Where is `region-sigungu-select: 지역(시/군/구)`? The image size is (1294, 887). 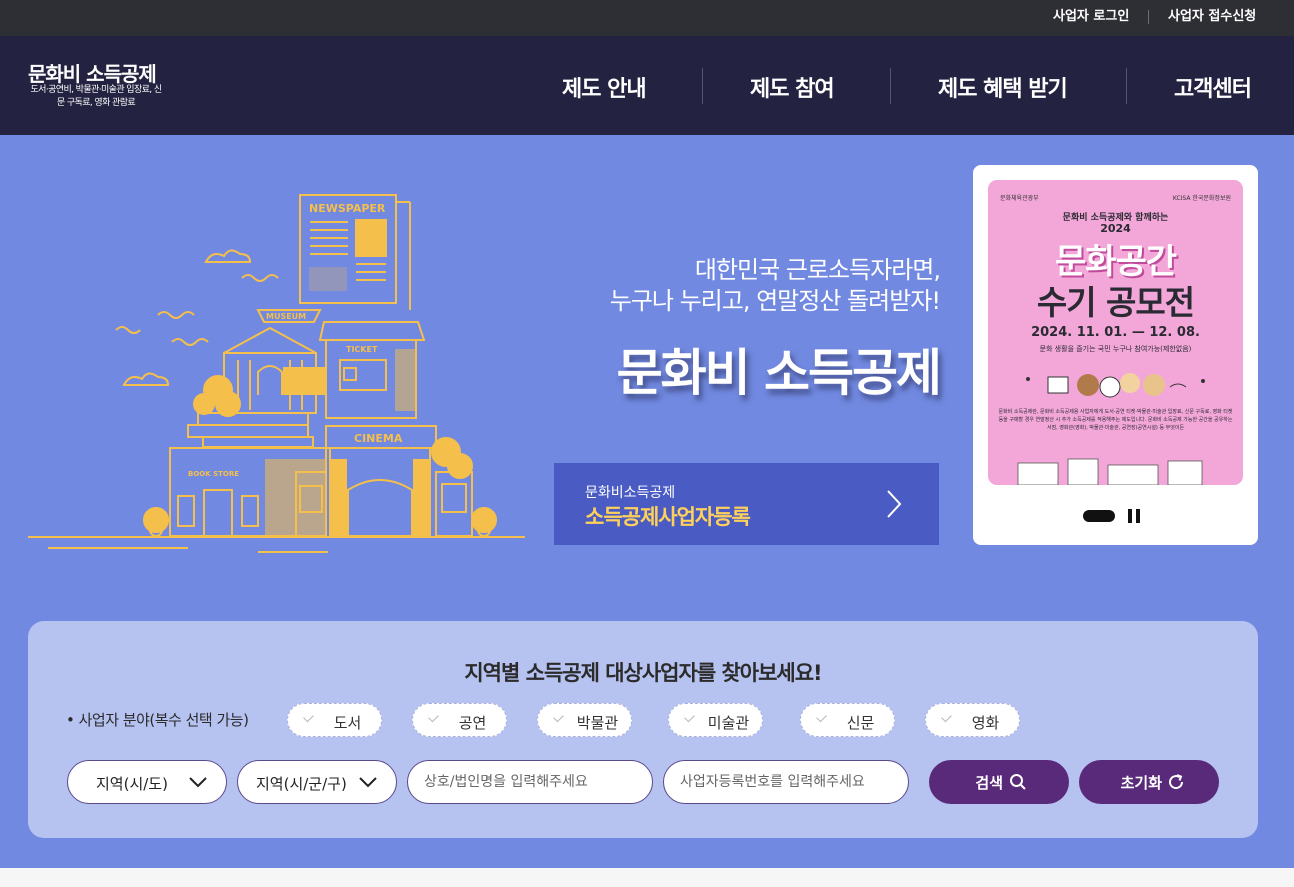 region-sigungu-select: 지역(시/군/구) is located at coordinates (317, 782).